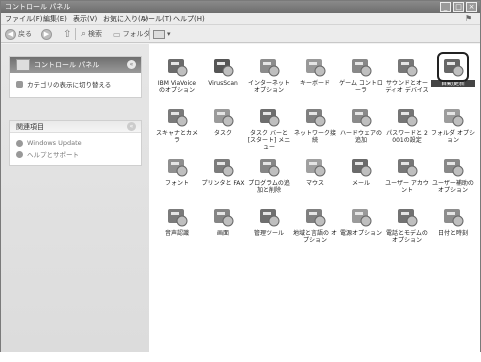 The width and height of the screenshot is (481, 362). Describe the element at coordinates (162, 34) in the screenshot. I see `views-button: ▾` at that location.